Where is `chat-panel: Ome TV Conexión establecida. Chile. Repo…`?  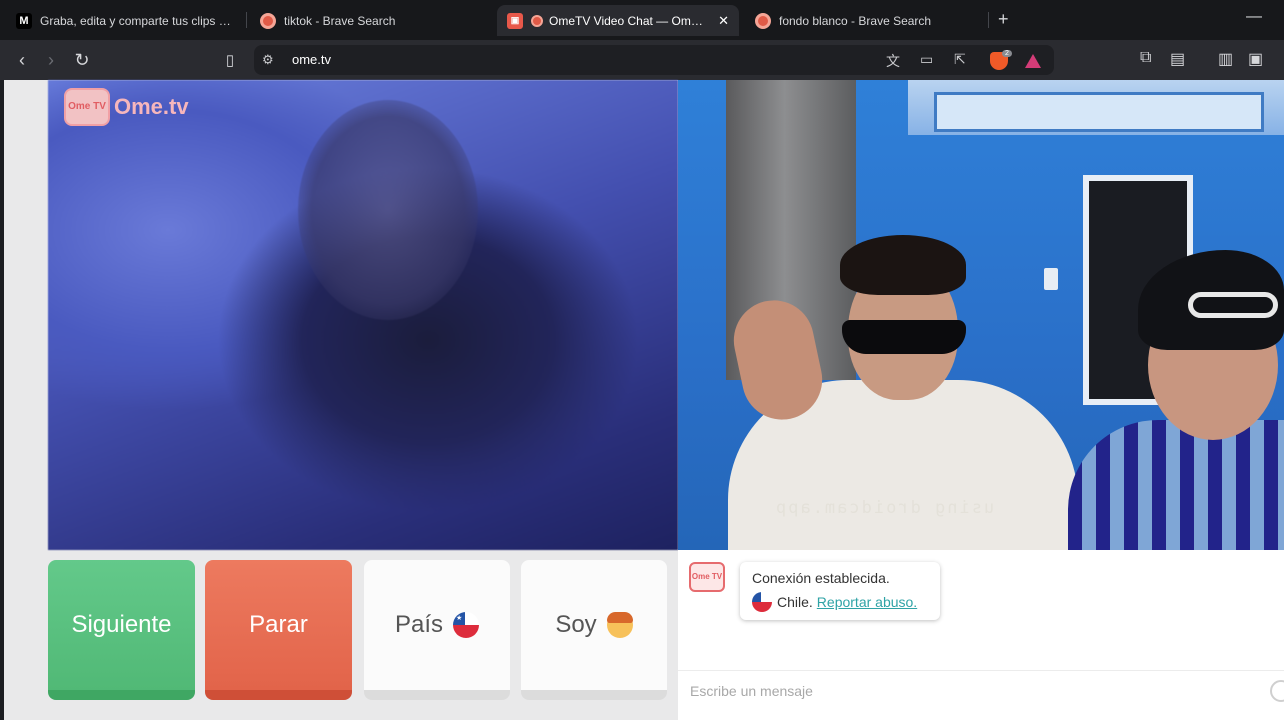
chat-panel: Ome TV Conexión establecida. Chile. Repo… is located at coordinates (981, 635).